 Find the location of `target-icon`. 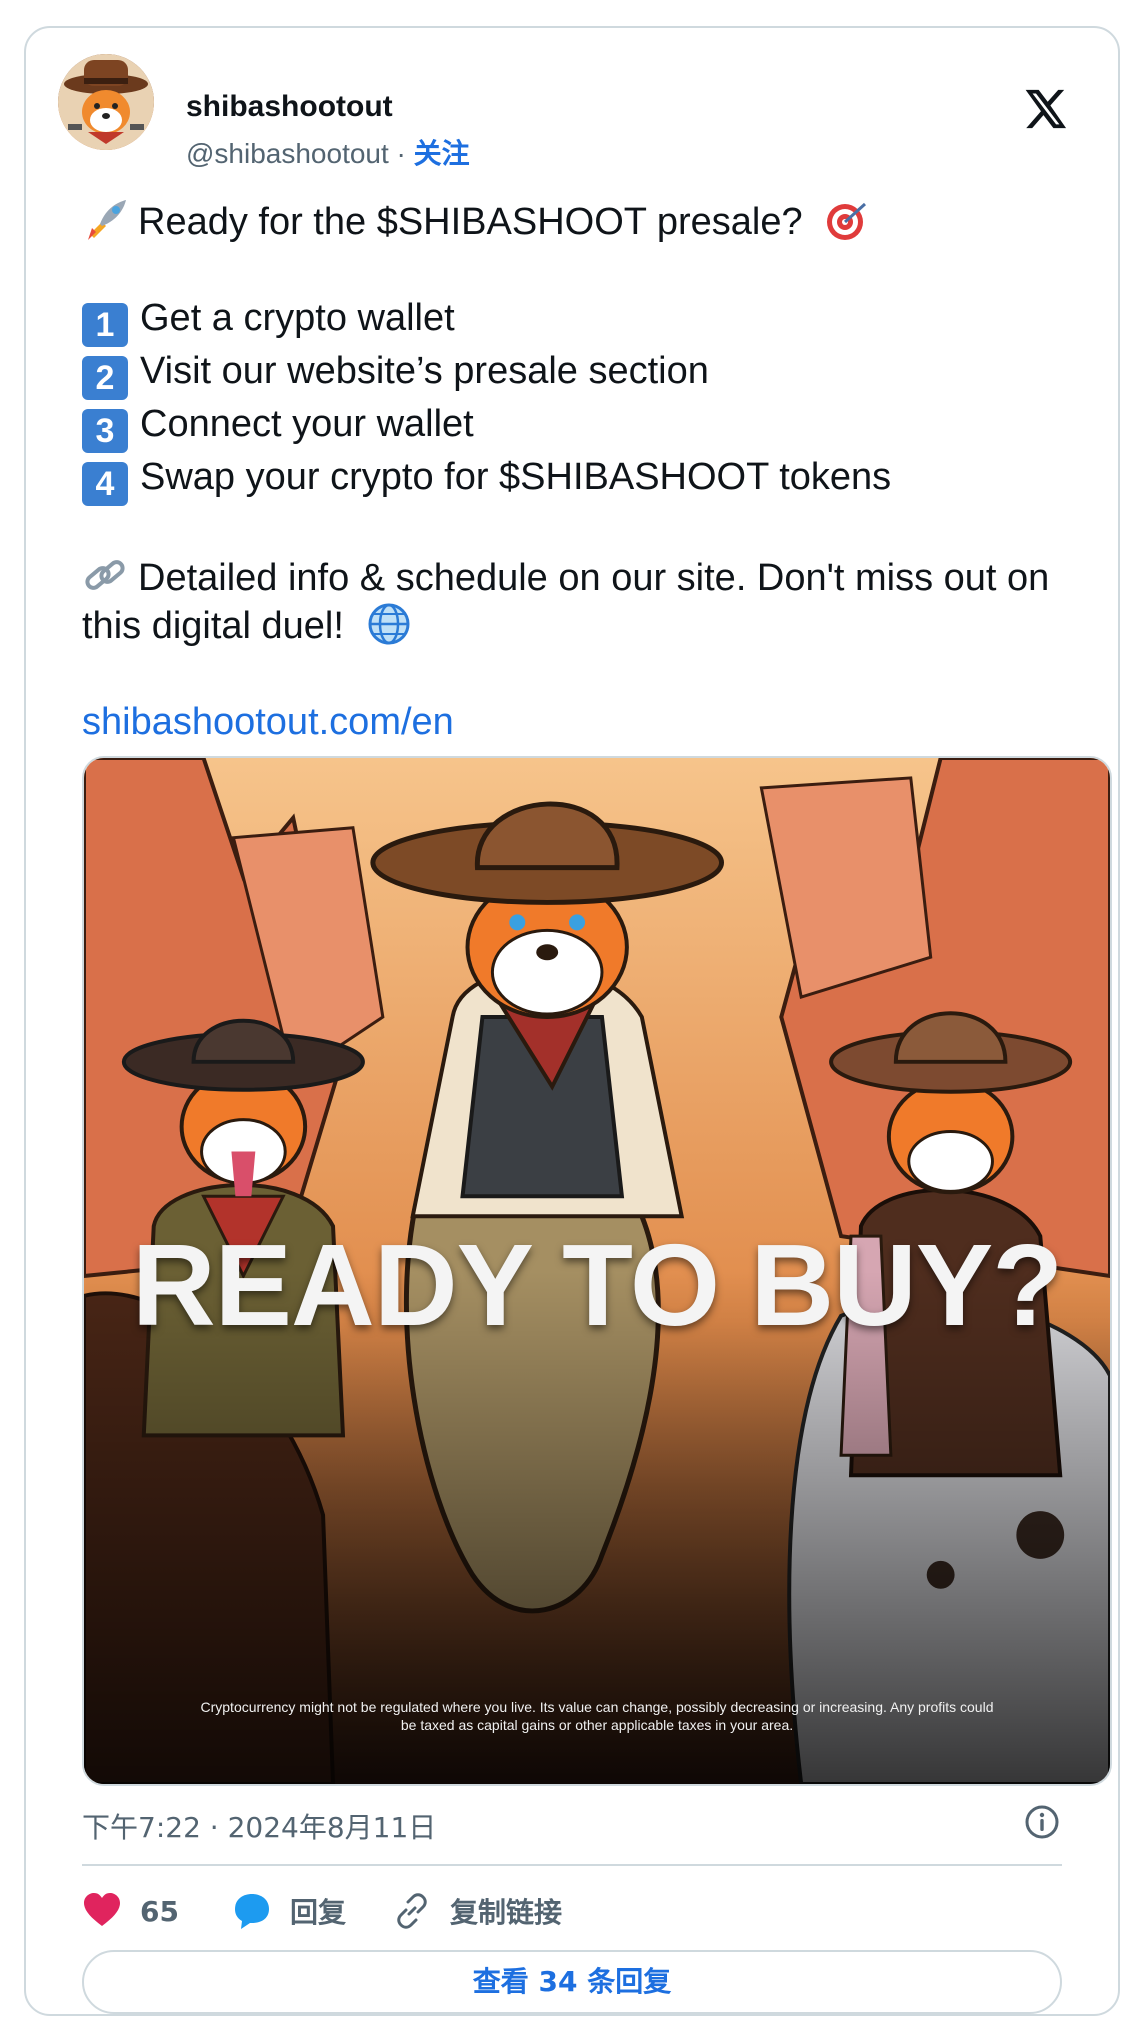

target-icon is located at coordinates (847, 221).